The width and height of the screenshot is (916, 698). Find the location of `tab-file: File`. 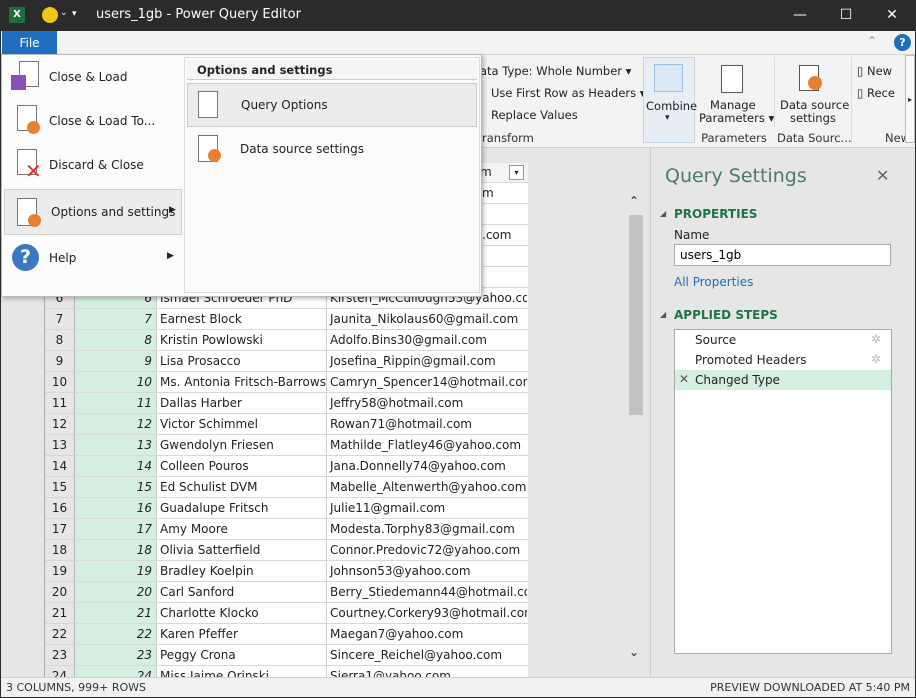

tab-file: File is located at coordinates (29, 43).